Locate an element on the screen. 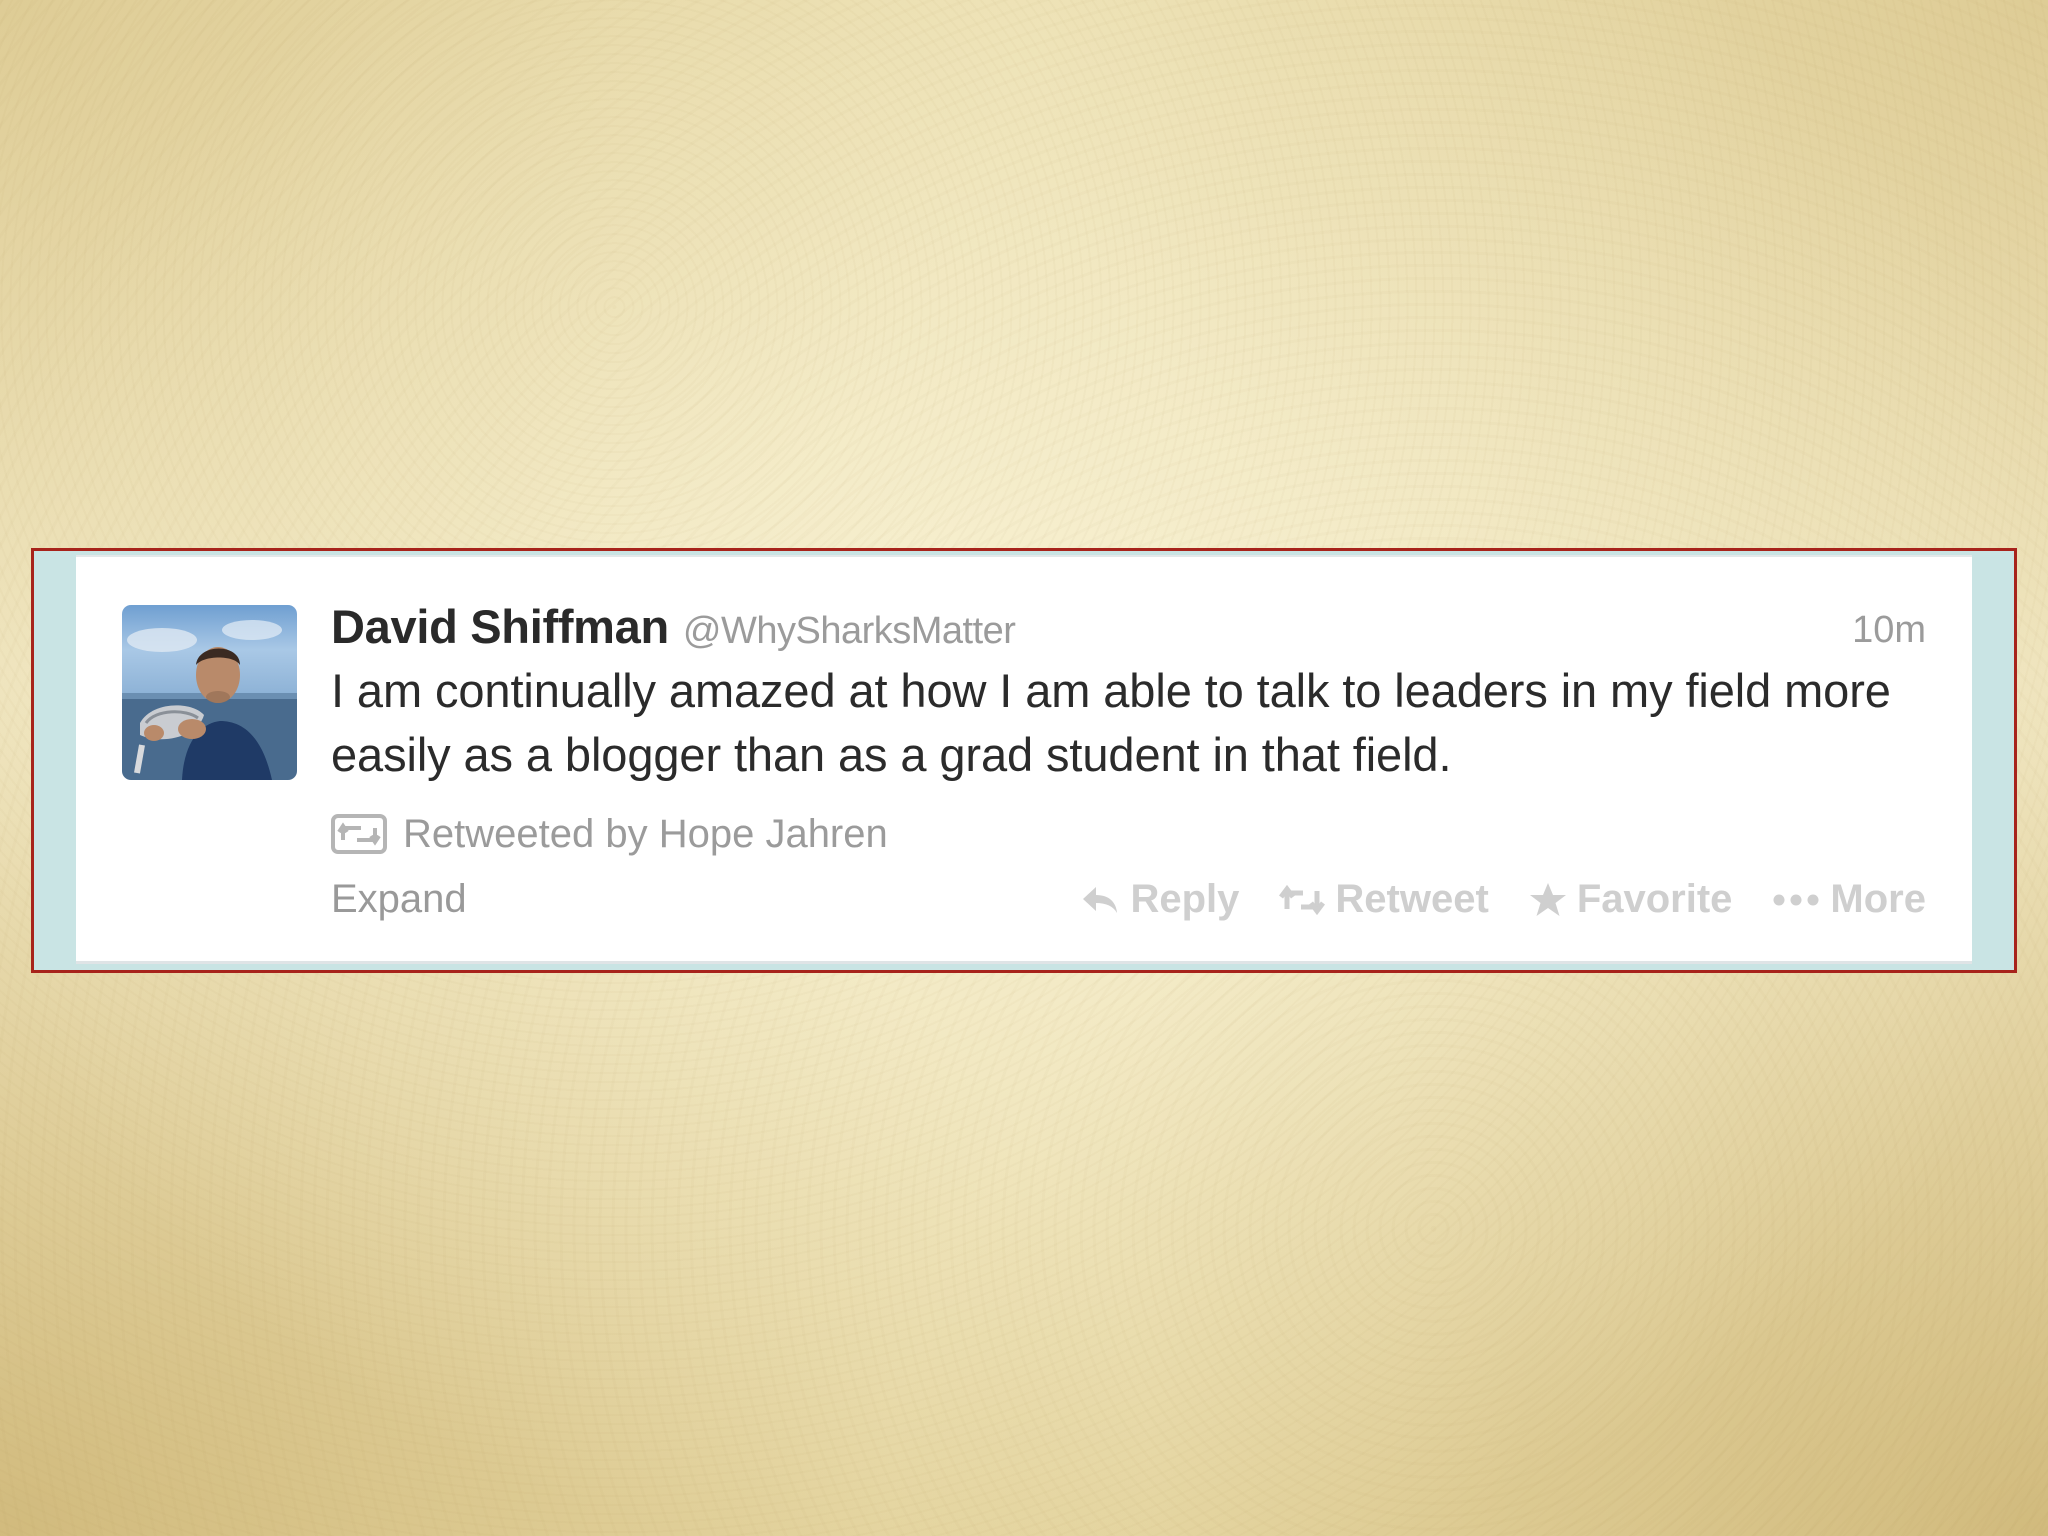  retweet-icon is located at coordinates (359, 834).